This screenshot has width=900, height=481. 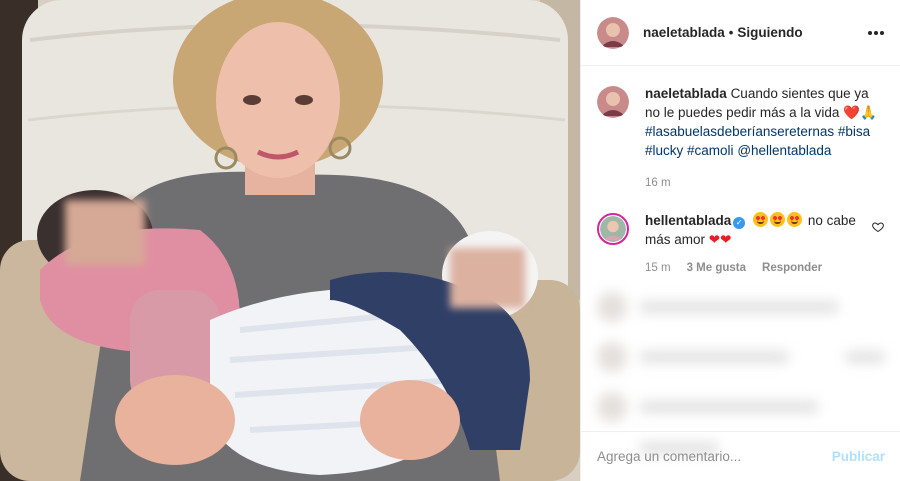 What do you see at coordinates (684, 32) in the screenshot?
I see `author-username: naeletablada` at bounding box center [684, 32].